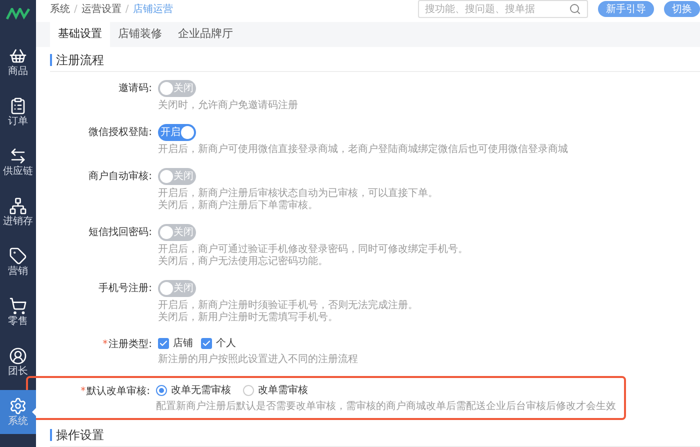  Describe the element at coordinates (18, 356) in the screenshot. I see `user-icon` at that location.